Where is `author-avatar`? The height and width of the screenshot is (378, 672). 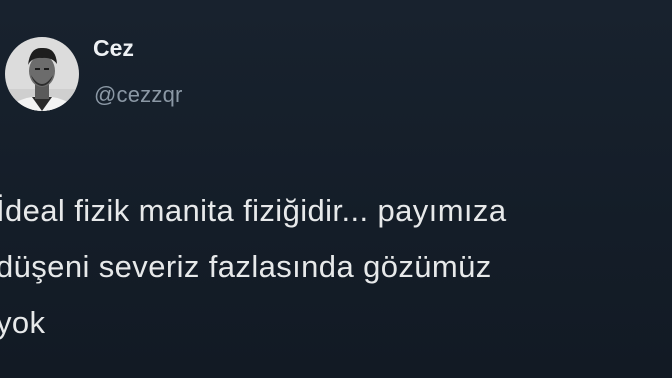
author-avatar is located at coordinates (40, 73).